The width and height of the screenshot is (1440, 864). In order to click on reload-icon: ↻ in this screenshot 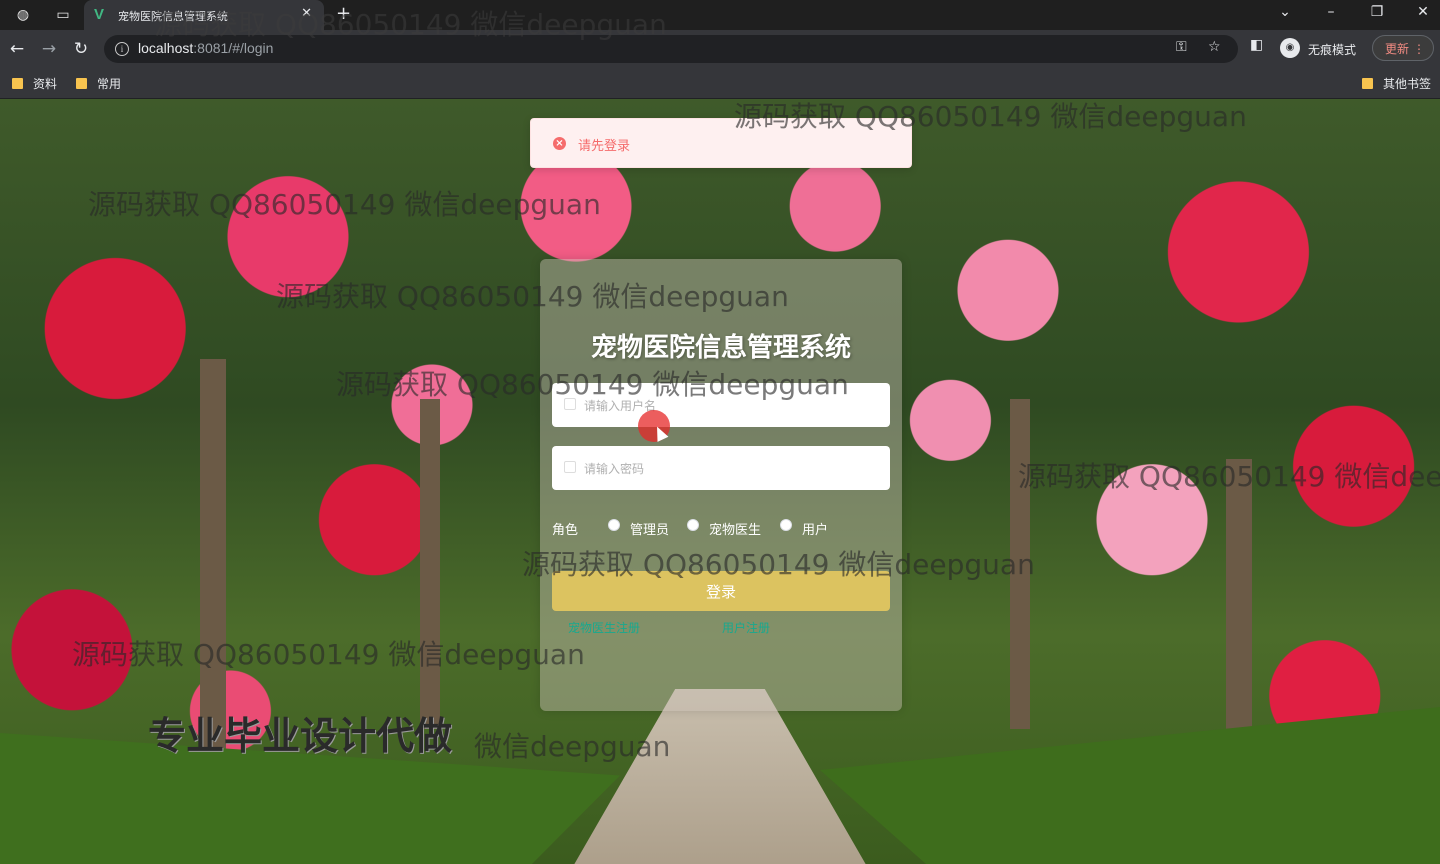, I will do `click(81, 49)`.